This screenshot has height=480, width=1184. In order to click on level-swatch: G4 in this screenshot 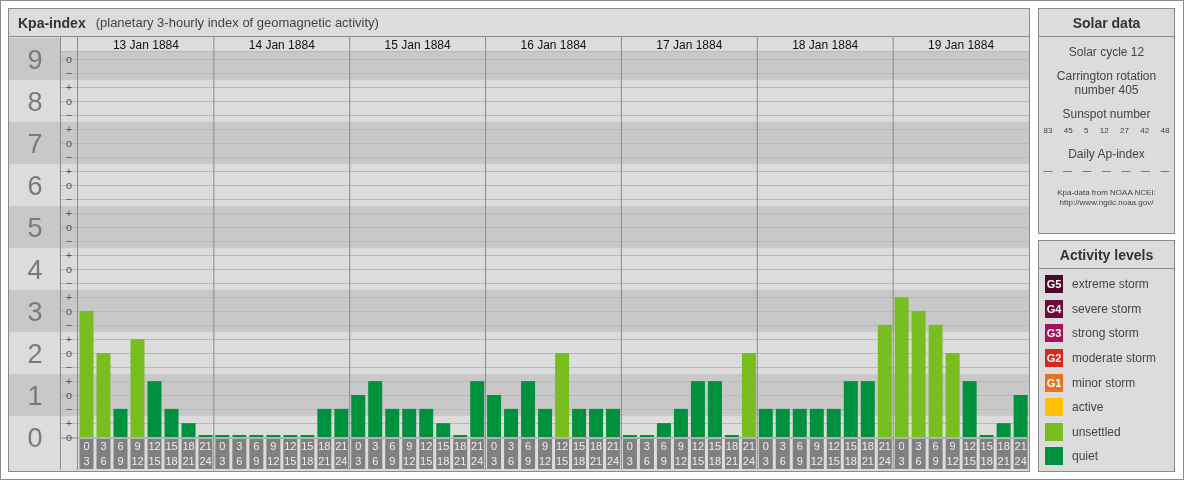, I will do `click(1054, 308)`.